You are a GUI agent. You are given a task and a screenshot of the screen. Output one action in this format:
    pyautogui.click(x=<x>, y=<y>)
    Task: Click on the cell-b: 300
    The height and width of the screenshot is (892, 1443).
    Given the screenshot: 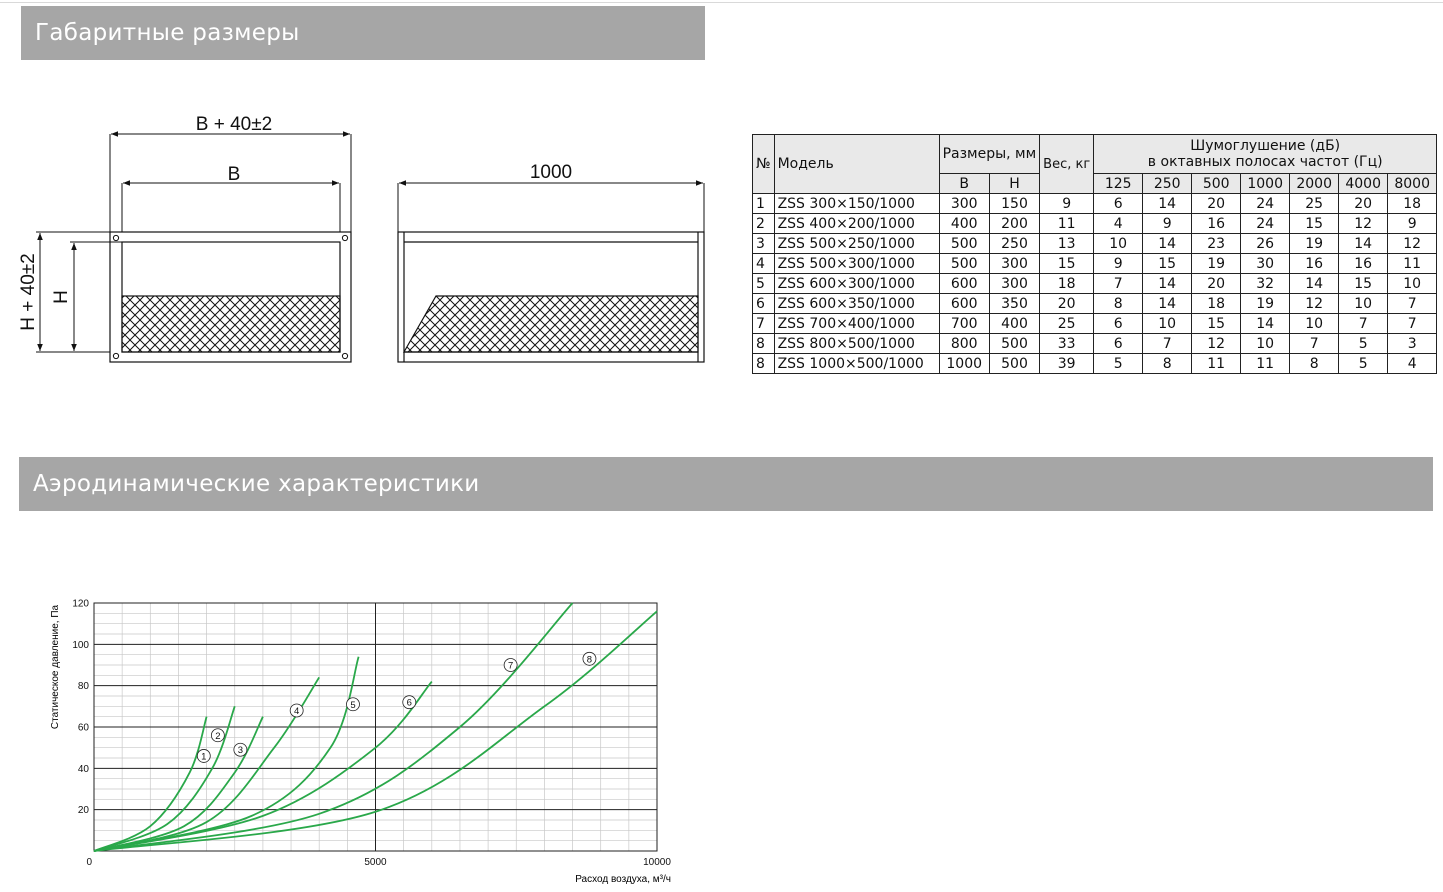 What is the action you would take?
    pyautogui.click(x=964, y=203)
    